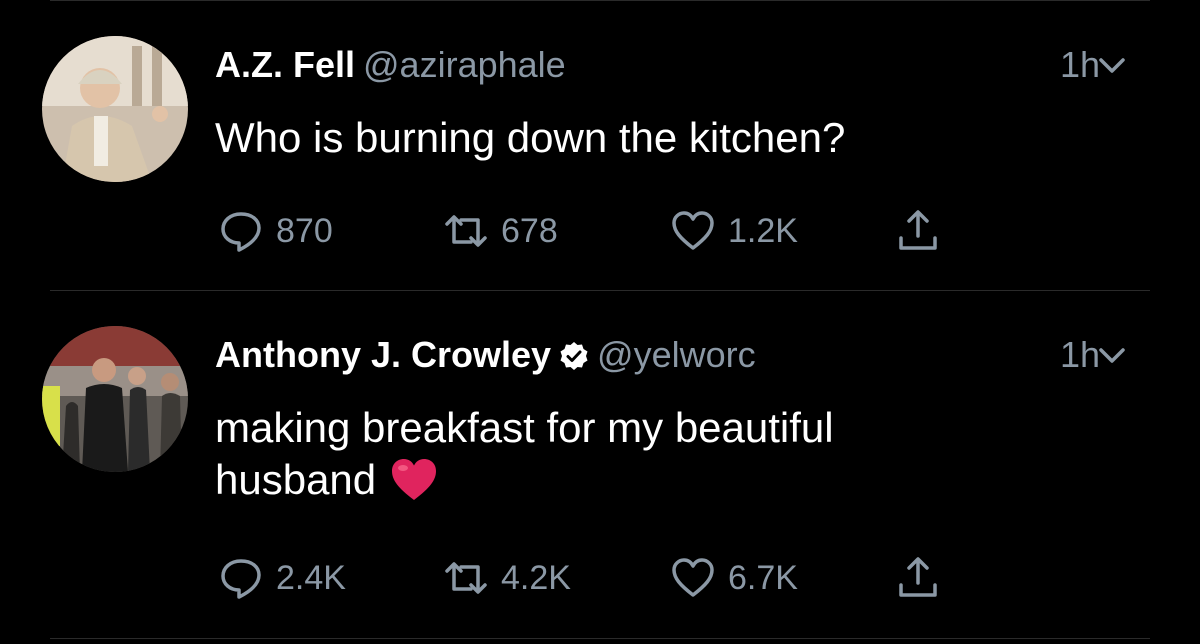 The width and height of the screenshot is (1200, 644). I want to click on like-button: 6.7K, so click(734, 578).